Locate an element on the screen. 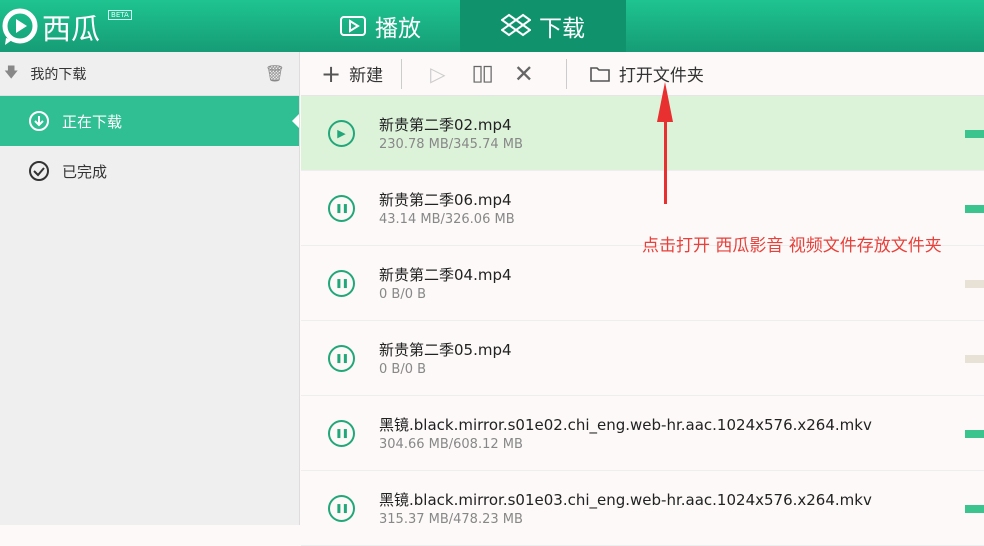 The height and width of the screenshot is (546, 984). annotation-text: 点击打开 西瓜影音 视频文件存放文件夹 is located at coordinates (792, 246).